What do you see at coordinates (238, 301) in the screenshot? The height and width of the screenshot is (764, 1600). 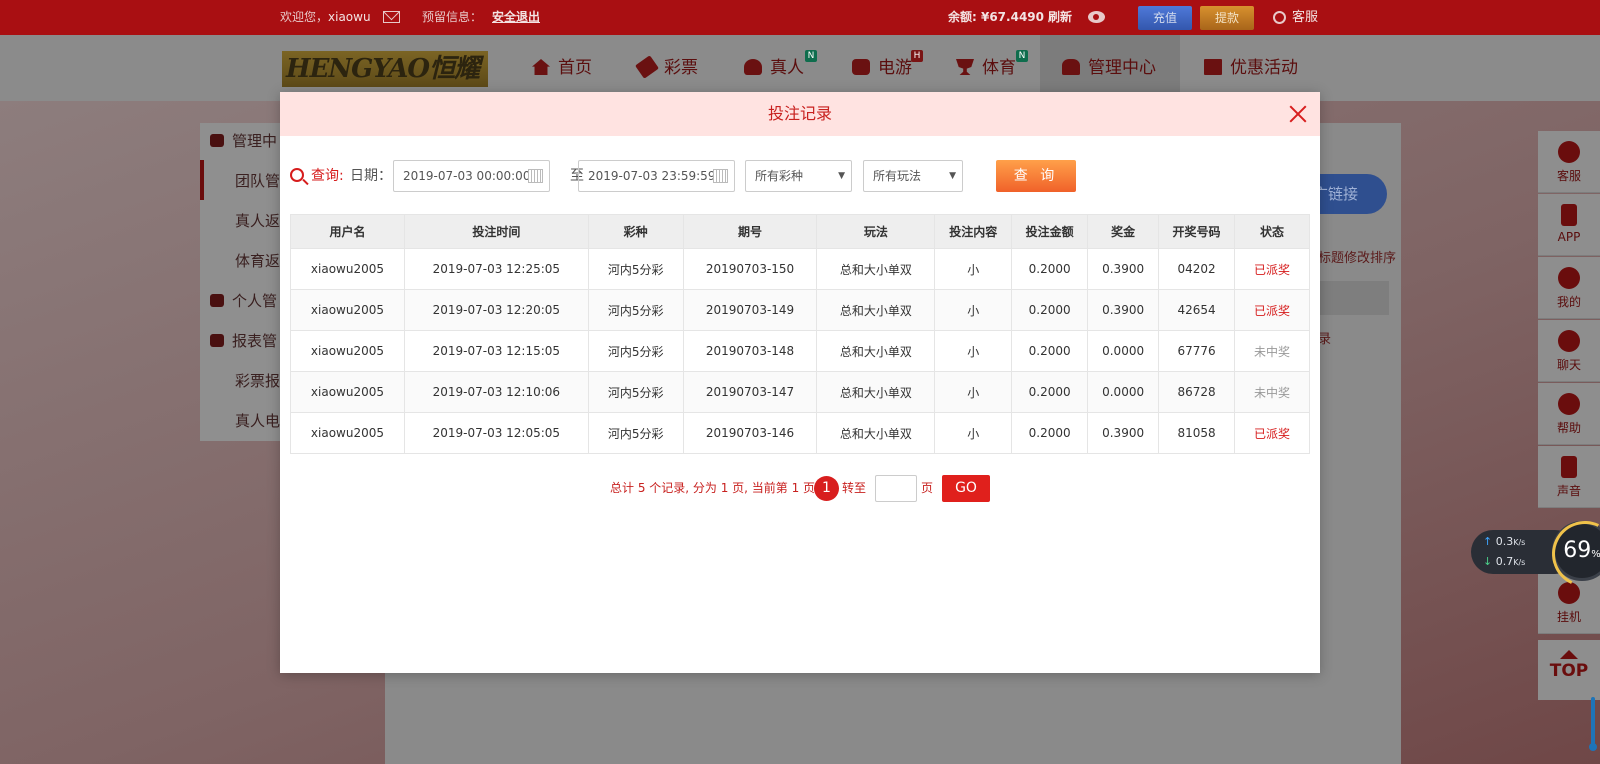 I see `sidebar-item-personal: 个人管` at bounding box center [238, 301].